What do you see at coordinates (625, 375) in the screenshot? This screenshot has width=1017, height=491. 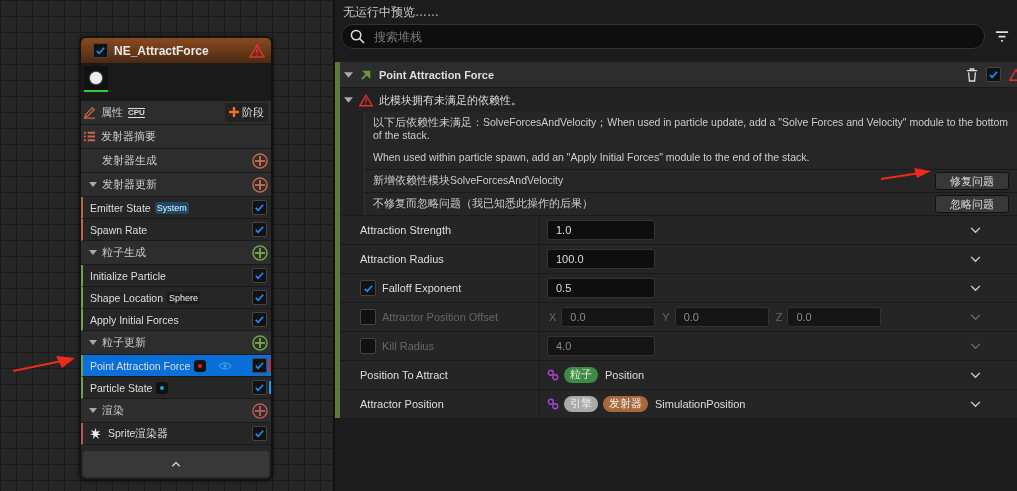 I see `linked-value: Position` at bounding box center [625, 375].